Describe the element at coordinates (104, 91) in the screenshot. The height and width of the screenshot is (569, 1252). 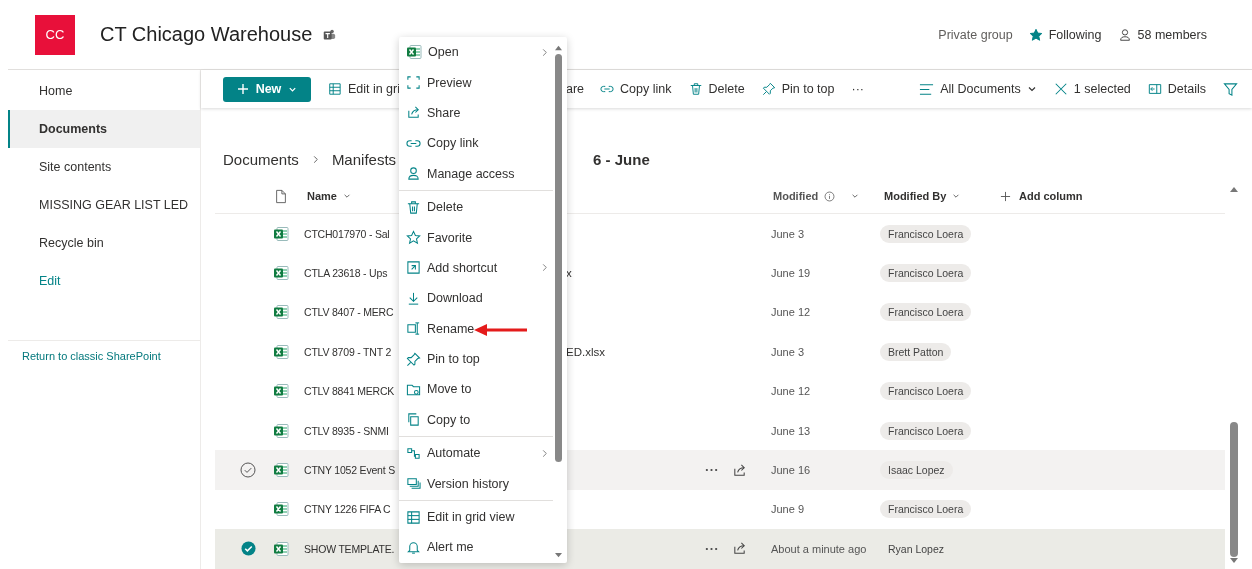
I see `nav-item: Home` at that location.